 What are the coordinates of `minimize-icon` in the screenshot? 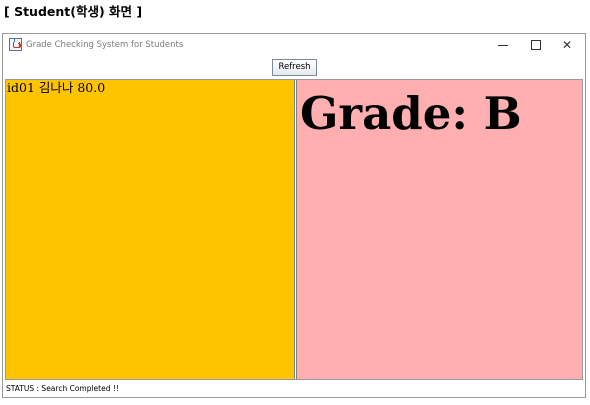 It's located at (503, 45).